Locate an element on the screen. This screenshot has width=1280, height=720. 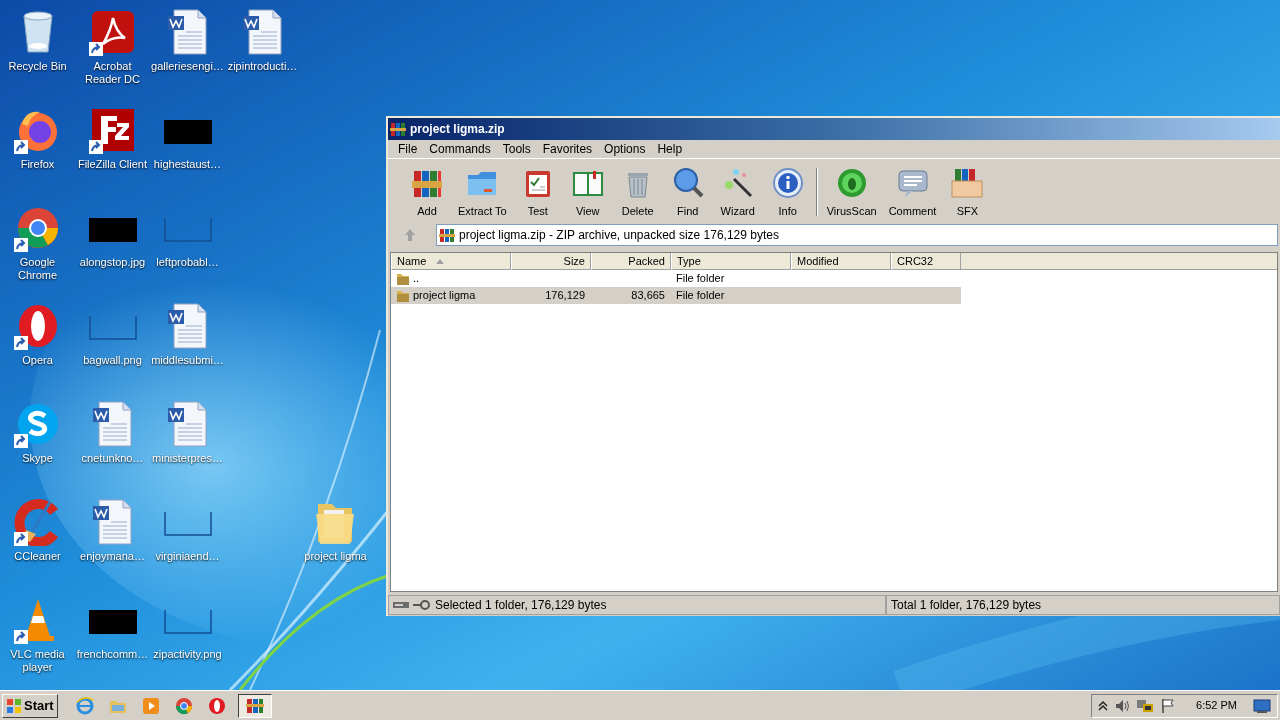
toolbar-button: Find is located at coordinates (687, 191).